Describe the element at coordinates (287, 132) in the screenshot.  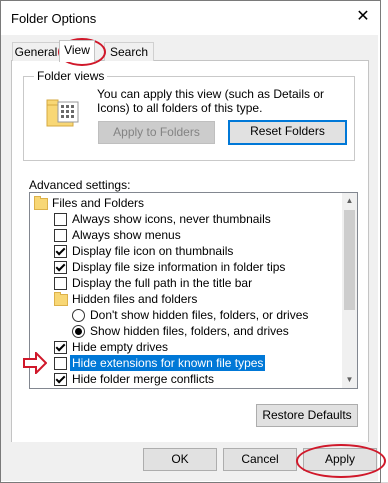
I see `reset-folders-button: Reset Folders` at that location.